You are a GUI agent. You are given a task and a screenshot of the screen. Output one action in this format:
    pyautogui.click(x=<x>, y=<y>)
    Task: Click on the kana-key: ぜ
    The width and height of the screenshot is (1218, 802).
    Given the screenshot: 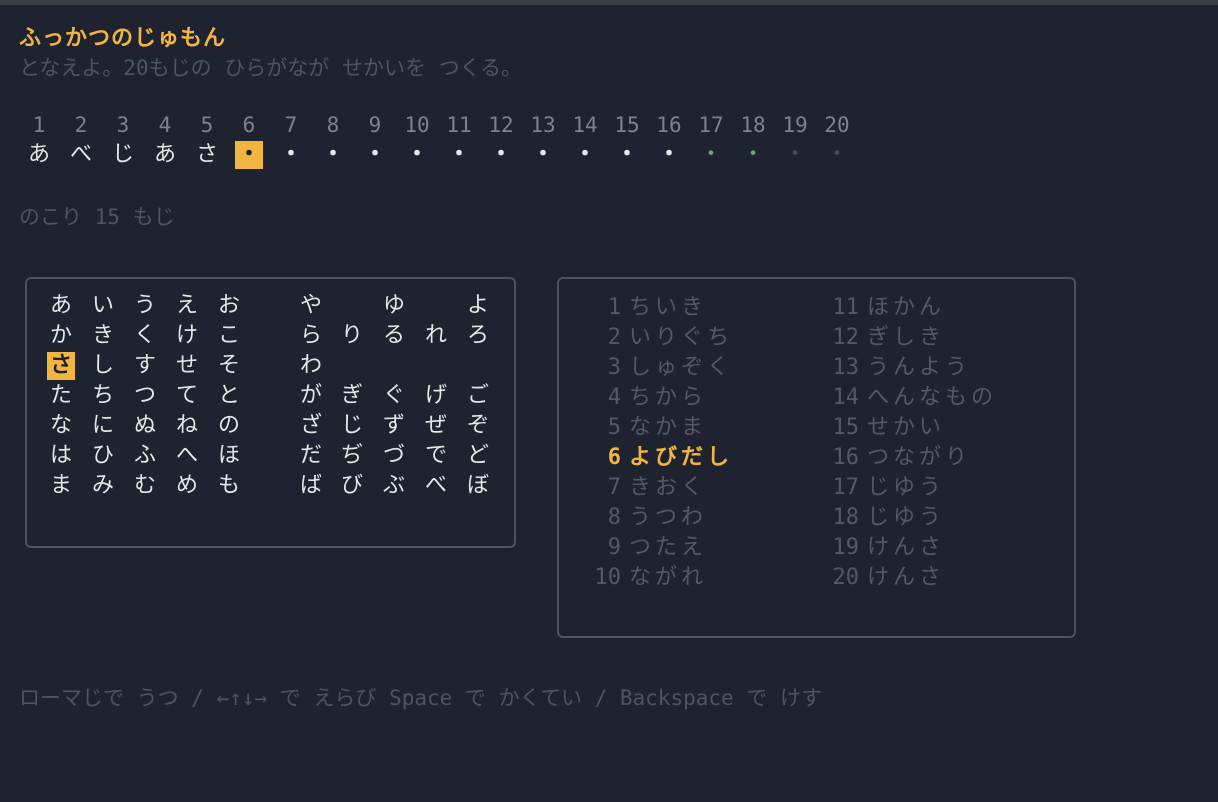 What is the action you would take?
    pyautogui.click(x=436, y=426)
    